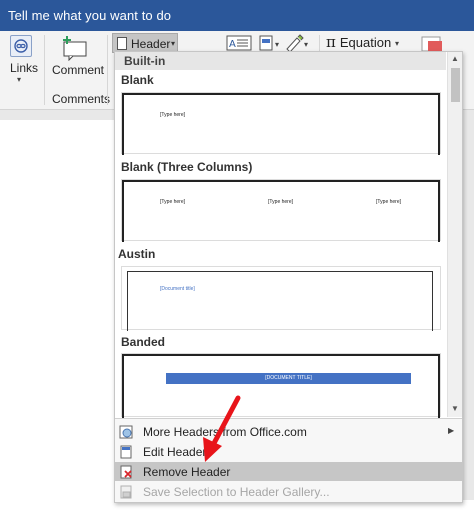 This screenshot has width=474, height=517. What do you see at coordinates (271, 43) in the screenshot?
I see `quick-parts-icon: ▾` at bounding box center [271, 43].